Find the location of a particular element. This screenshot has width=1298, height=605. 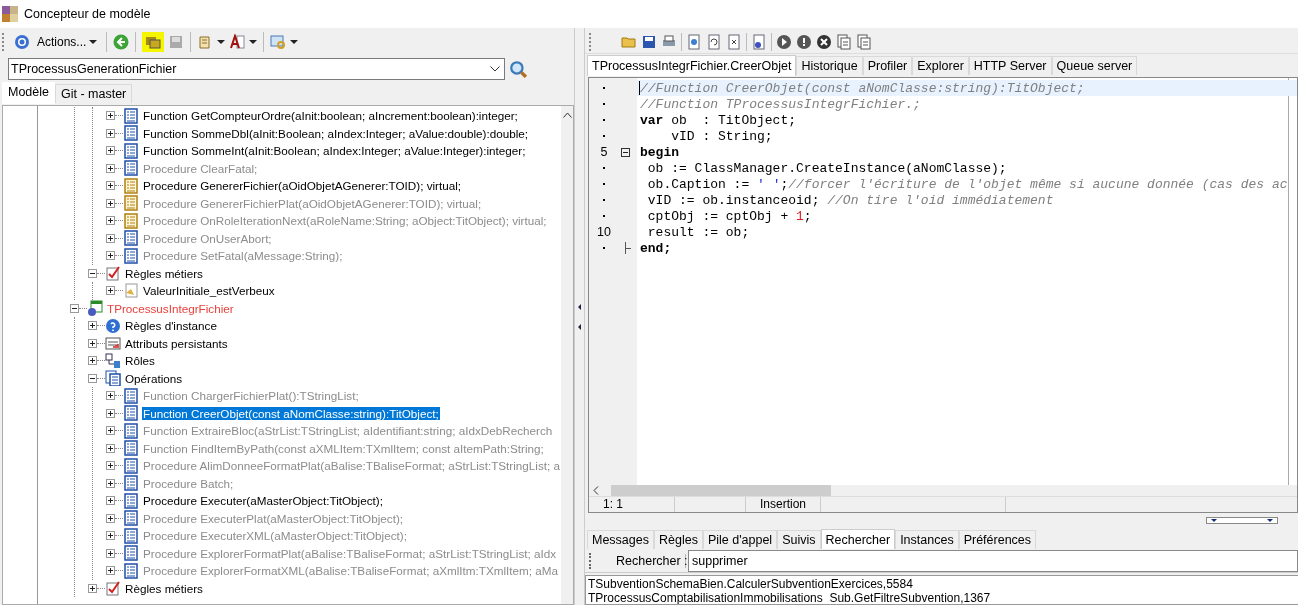

fold-toggle is located at coordinates (625, 152).